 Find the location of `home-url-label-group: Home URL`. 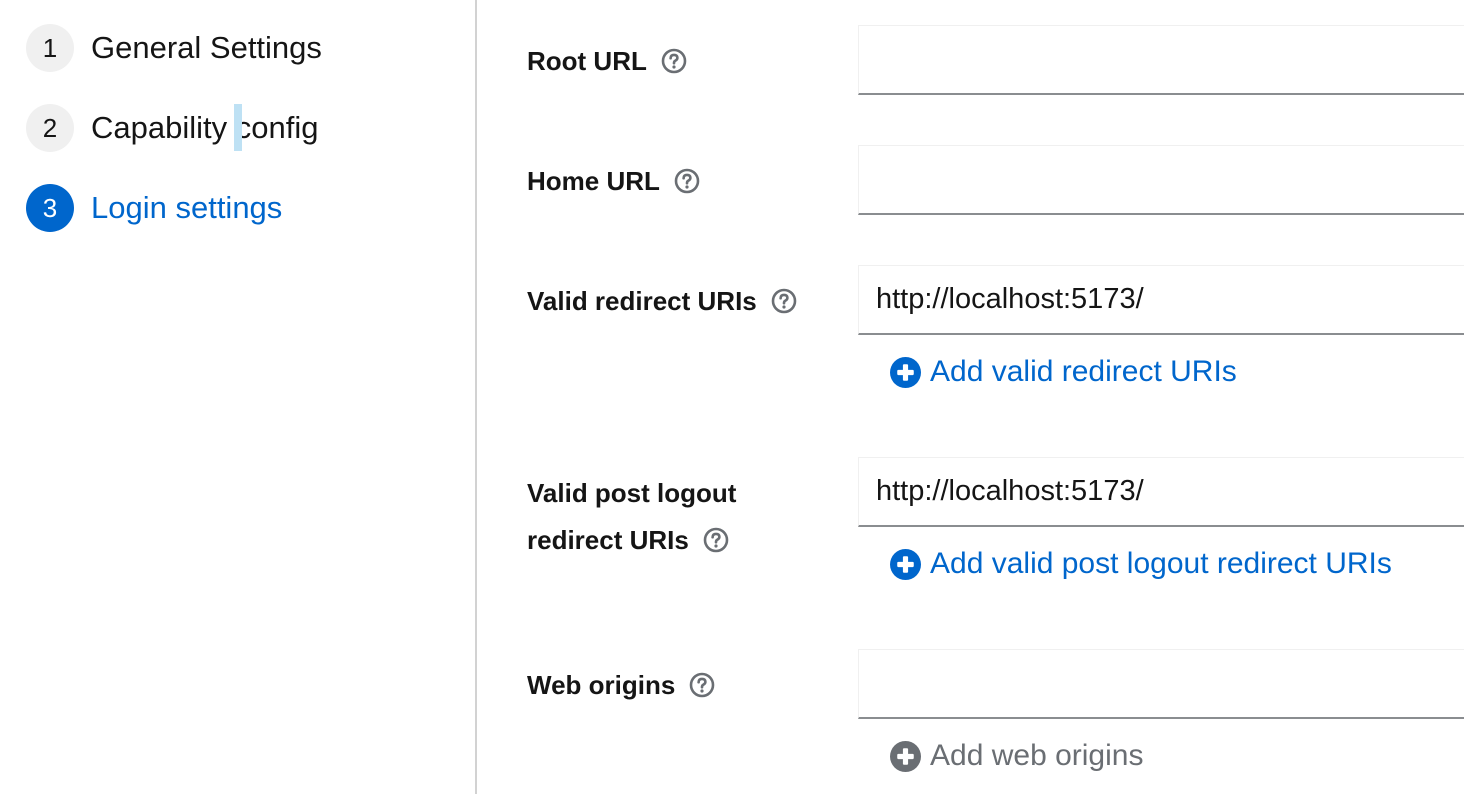

home-url-label-group: Home URL is located at coordinates (613, 181).